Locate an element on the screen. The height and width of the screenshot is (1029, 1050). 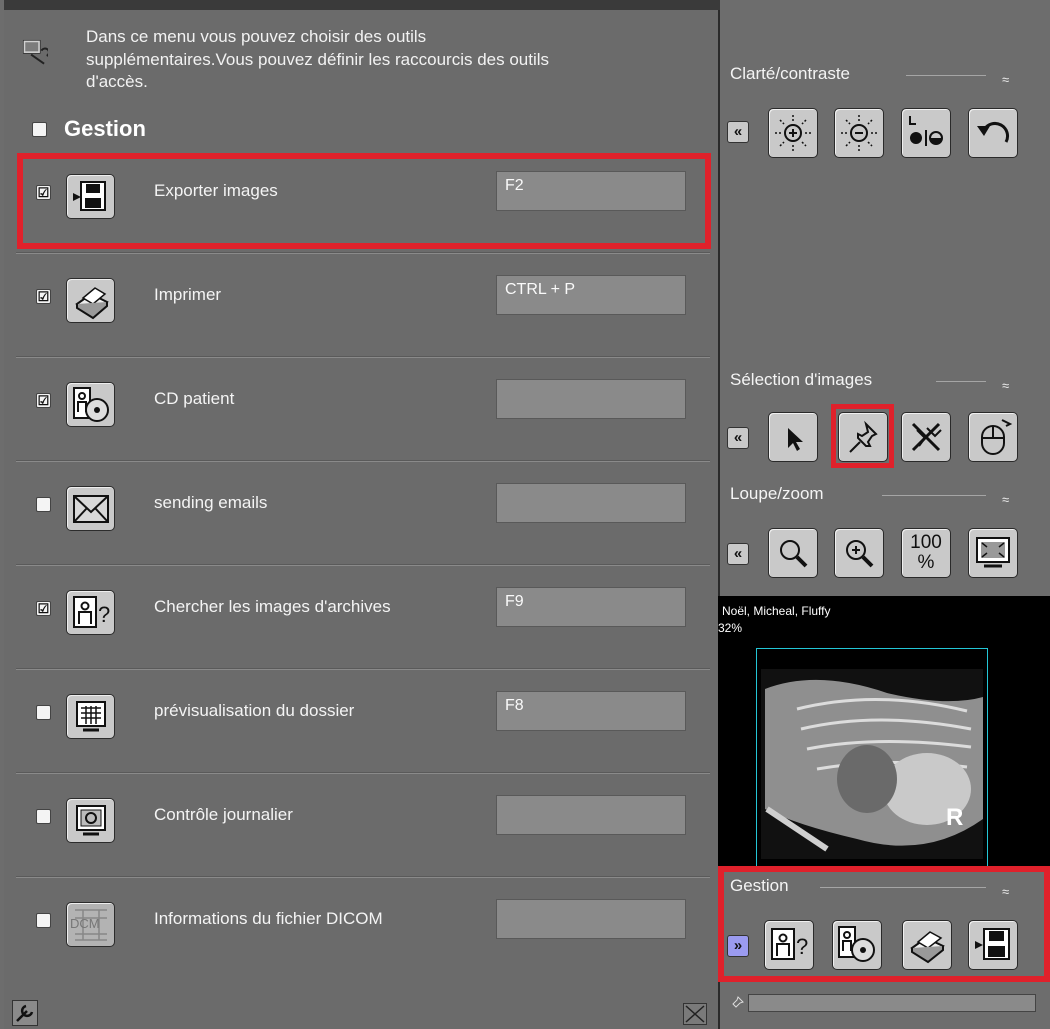
magnifier-button is located at coordinates (793, 553).